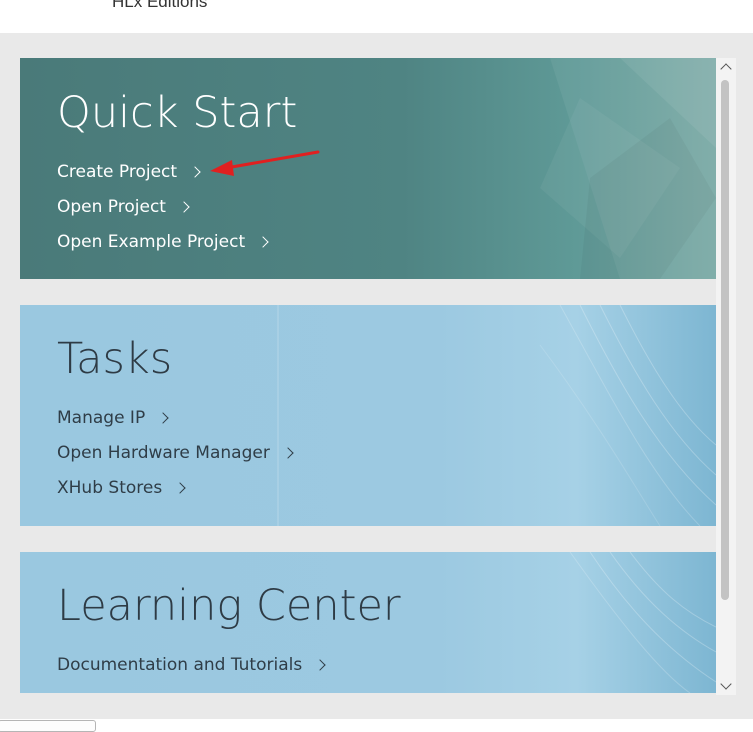 The width and height of the screenshot is (753, 732). Describe the element at coordinates (725, 340) in the screenshot. I see `scrollbar-thumb` at that location.